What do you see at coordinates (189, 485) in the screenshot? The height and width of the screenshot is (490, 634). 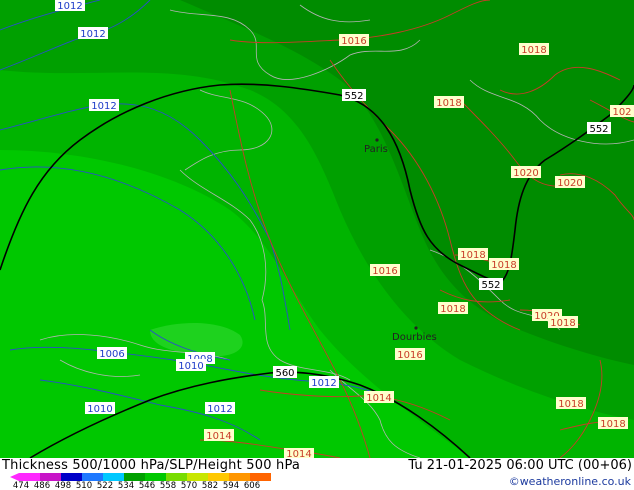 I see `legend-tick: 570` at bounding box center [189, 485].